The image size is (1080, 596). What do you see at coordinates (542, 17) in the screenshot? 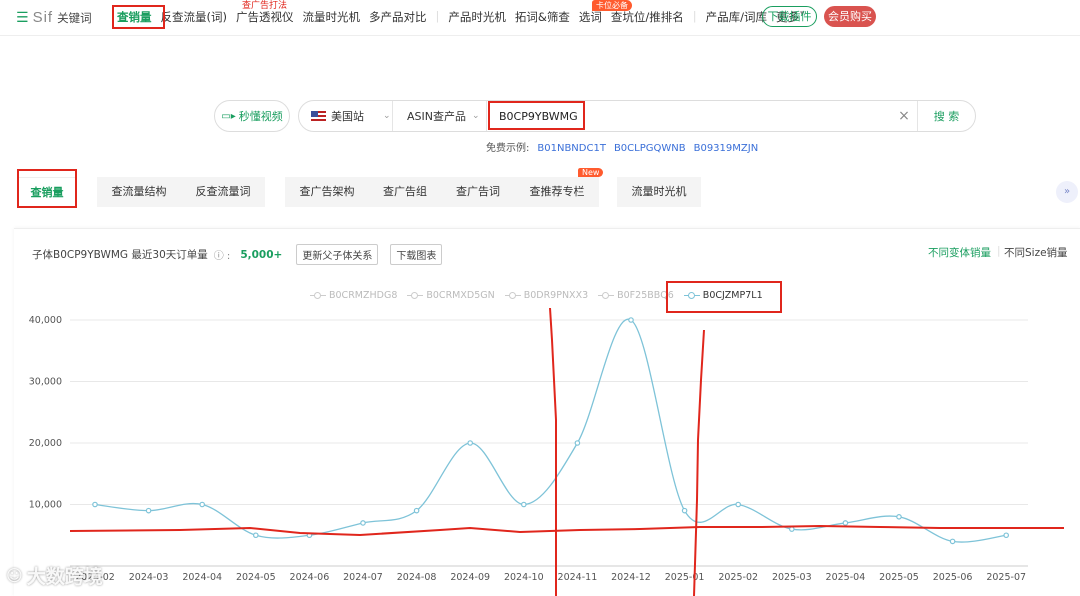
I see `nav-item: 拓词&筛查` at bounding box center [542, 17].